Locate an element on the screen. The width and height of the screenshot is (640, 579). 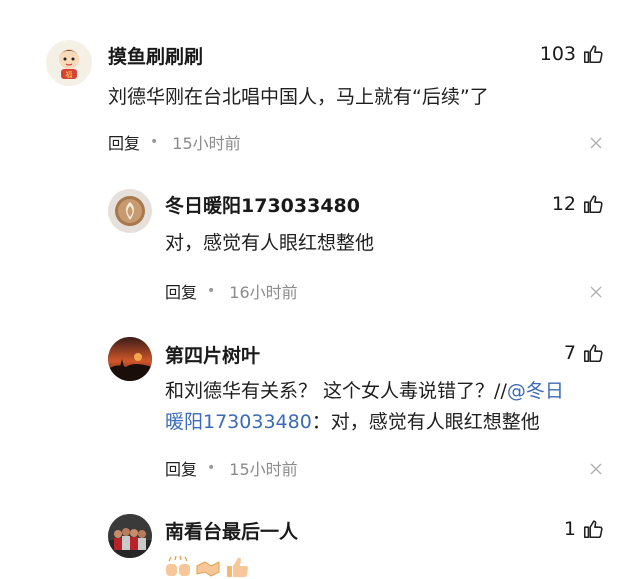
comment-meta: 回复 • 16小时前 is located at coordinates (231, 291).